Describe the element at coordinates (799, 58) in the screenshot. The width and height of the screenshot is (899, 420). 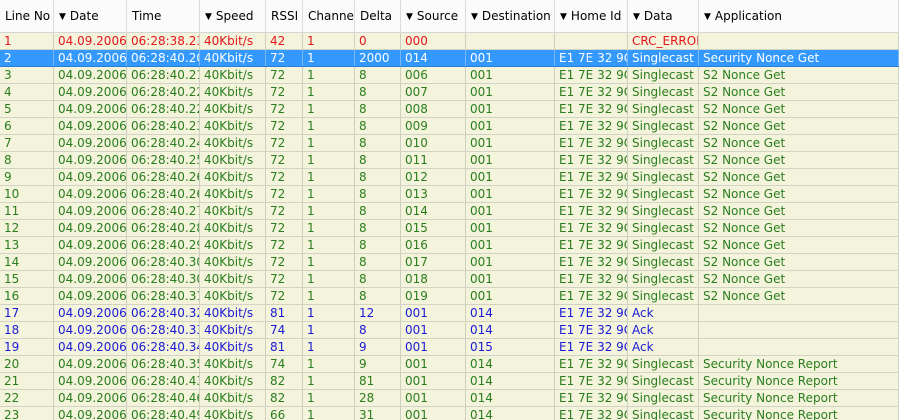
I see `cell-application: Security Nonce Get` at that location.